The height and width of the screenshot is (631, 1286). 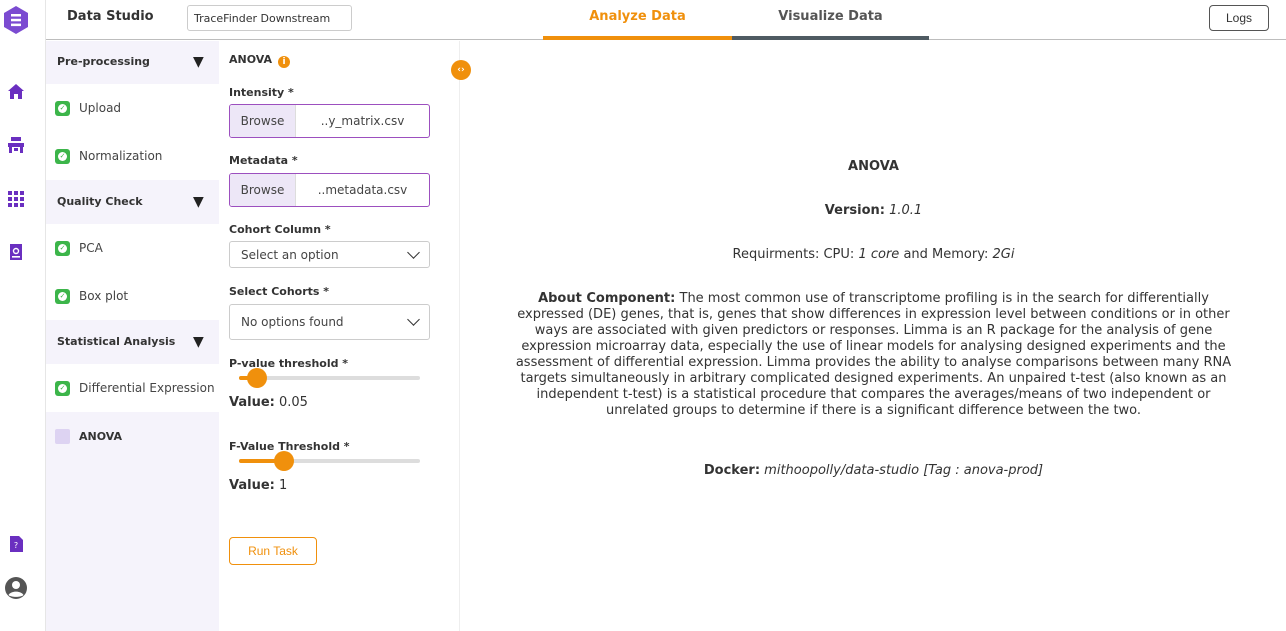 I want to click on tab-visualize-data: Visualize Data, so click(x=830, y=20).